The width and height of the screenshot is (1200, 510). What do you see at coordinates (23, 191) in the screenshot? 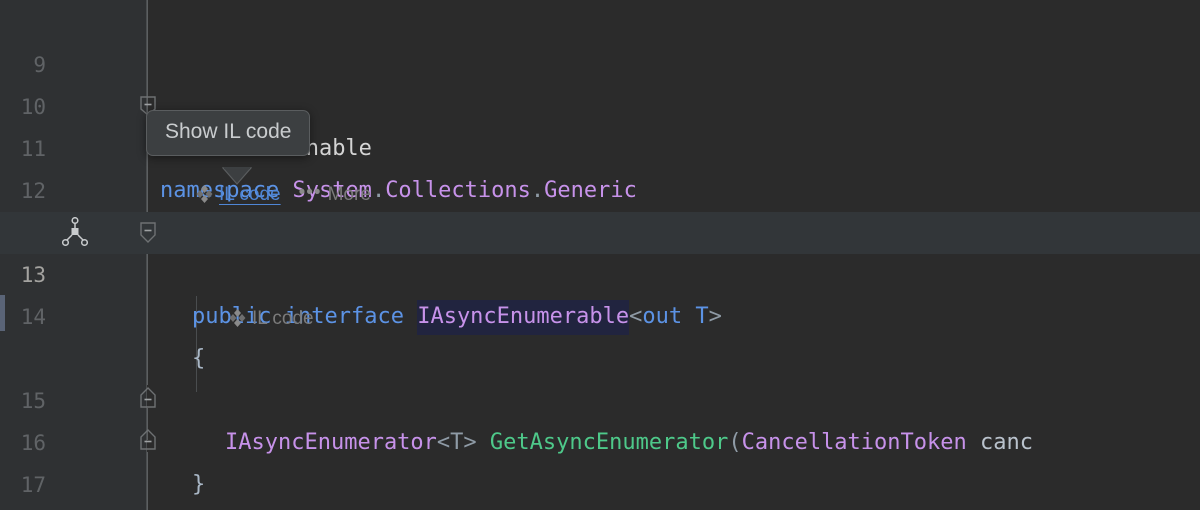
I see `line-number: 12` at bounding box center [23, 191].